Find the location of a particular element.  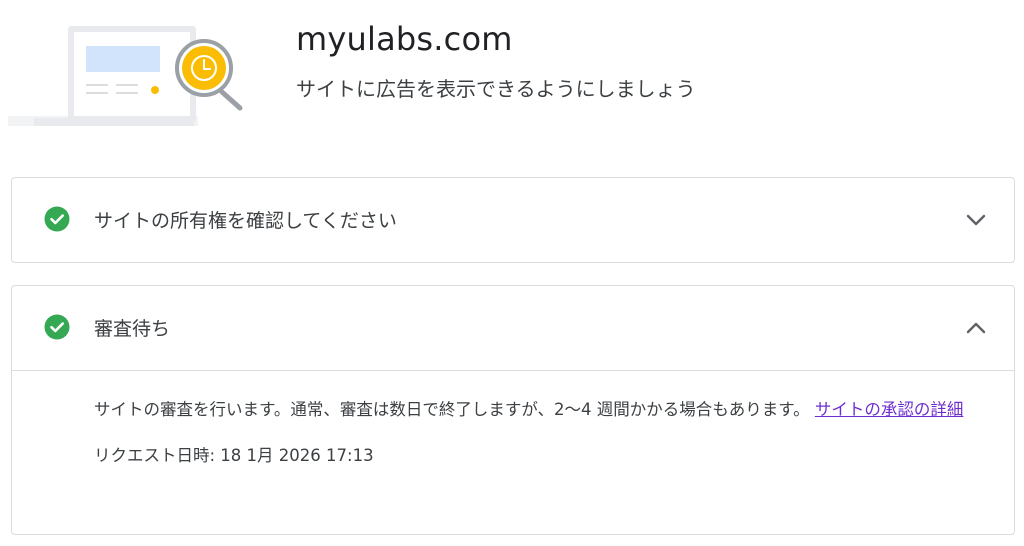

approval-details-link: サイトの承認の詳細 is located at coordinates (889, 409).